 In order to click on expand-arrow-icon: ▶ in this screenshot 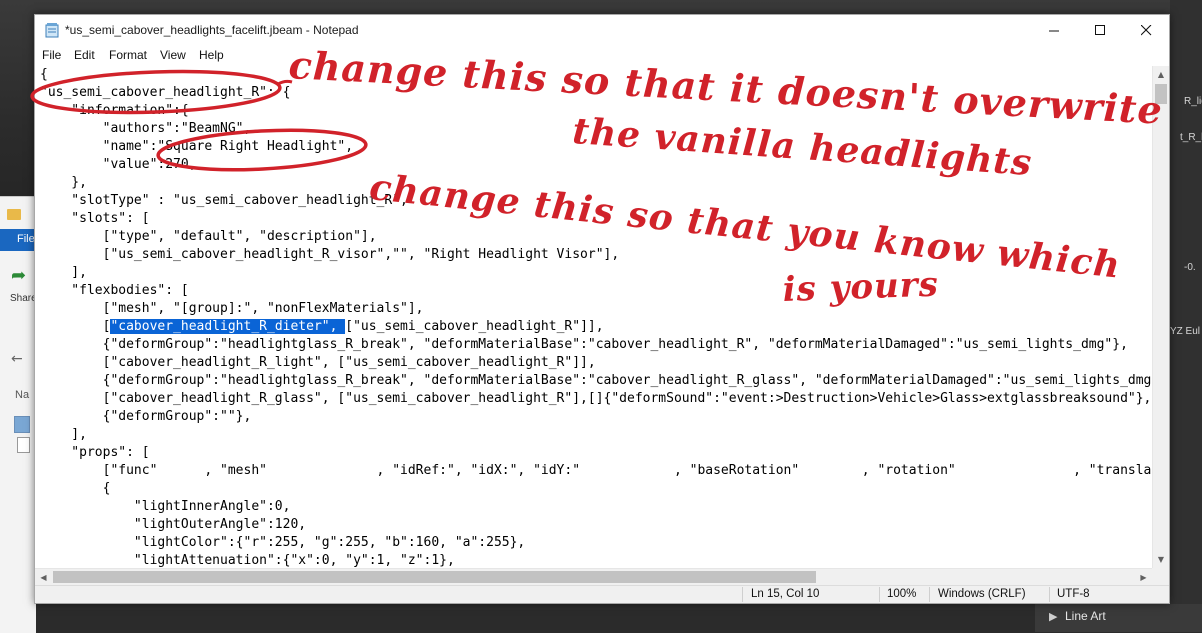, I will do `click(1053, 616)`.